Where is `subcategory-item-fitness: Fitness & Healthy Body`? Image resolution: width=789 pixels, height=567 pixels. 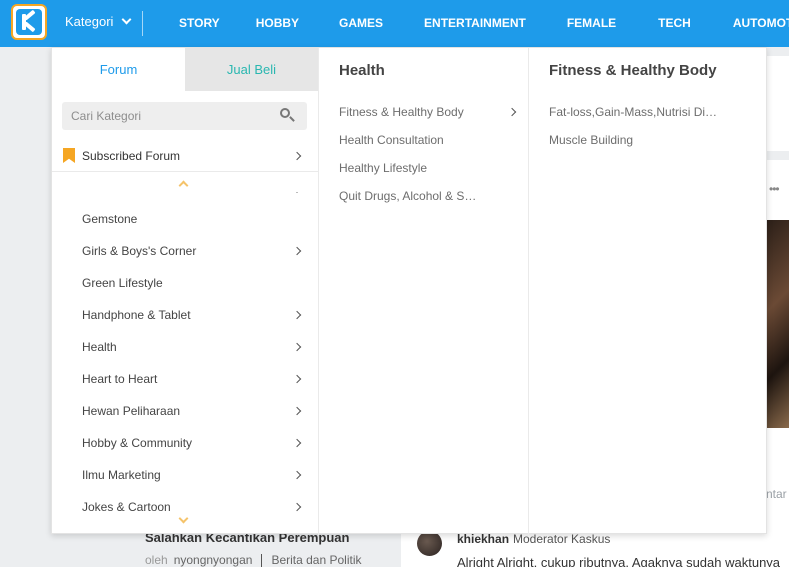 subcategory-item-fitness: Fitness & Healthy Body is located at coordinates (423, 112).